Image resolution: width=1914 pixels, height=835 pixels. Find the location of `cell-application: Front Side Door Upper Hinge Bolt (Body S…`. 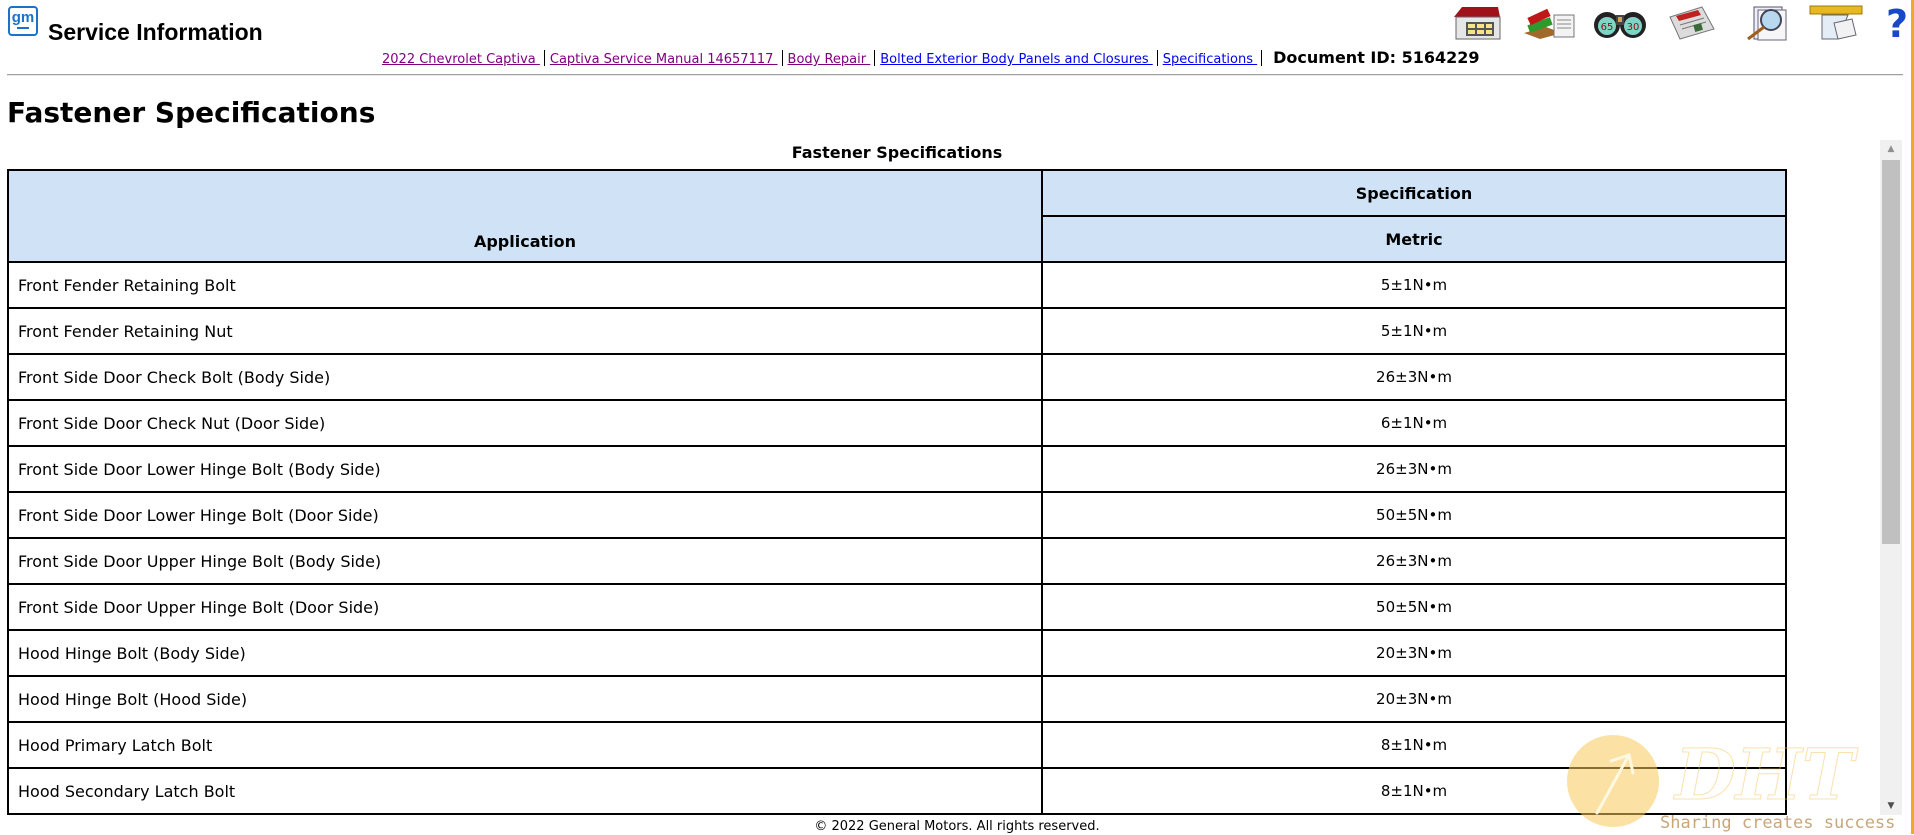

cell-application: Front Side Door Upper Hinge Bolt (Body S… is located at coordinates (525, 561).